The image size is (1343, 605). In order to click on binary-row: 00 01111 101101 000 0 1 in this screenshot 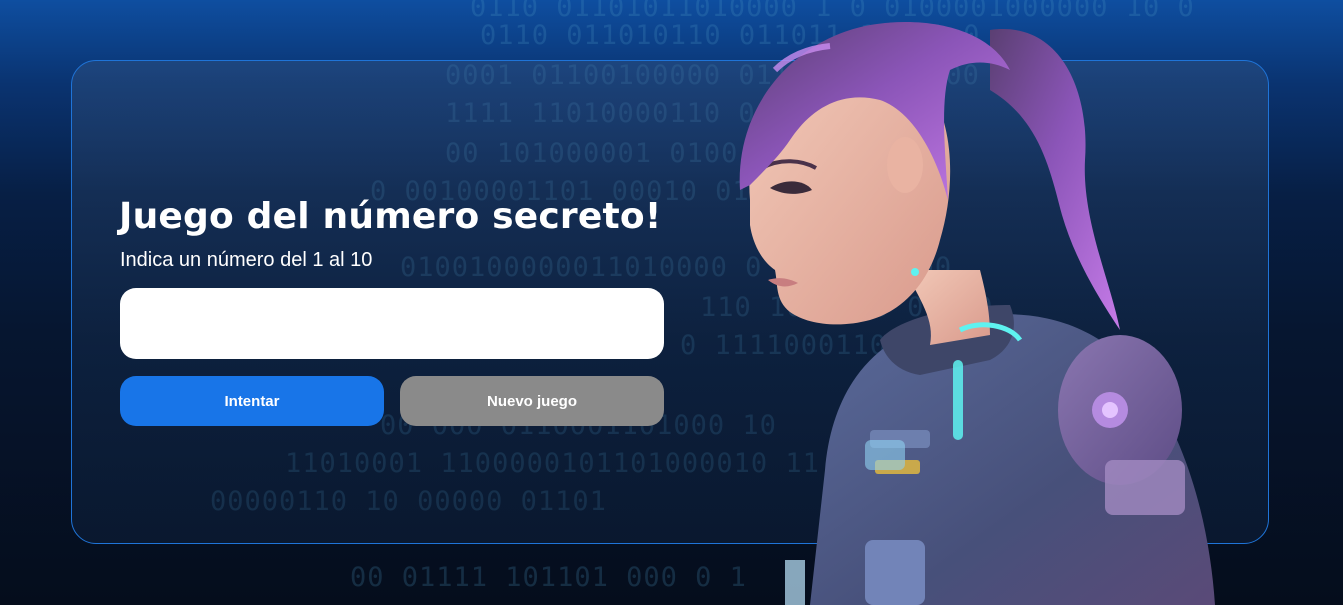, I will do `click(548, 577)`.